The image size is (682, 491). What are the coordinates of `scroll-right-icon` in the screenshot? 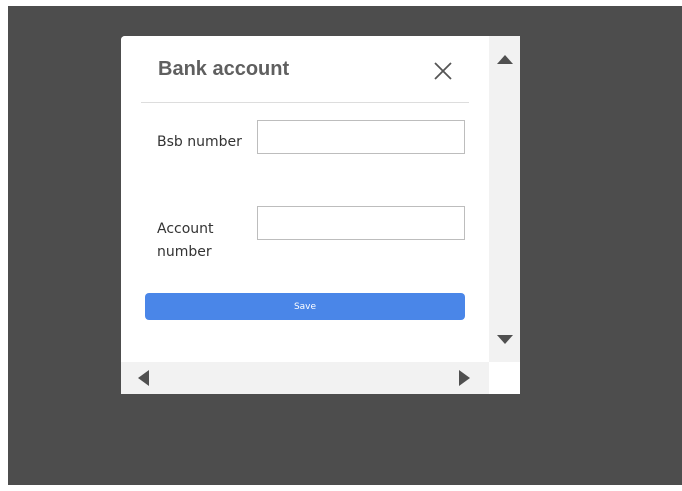 It's located at (464, 378).